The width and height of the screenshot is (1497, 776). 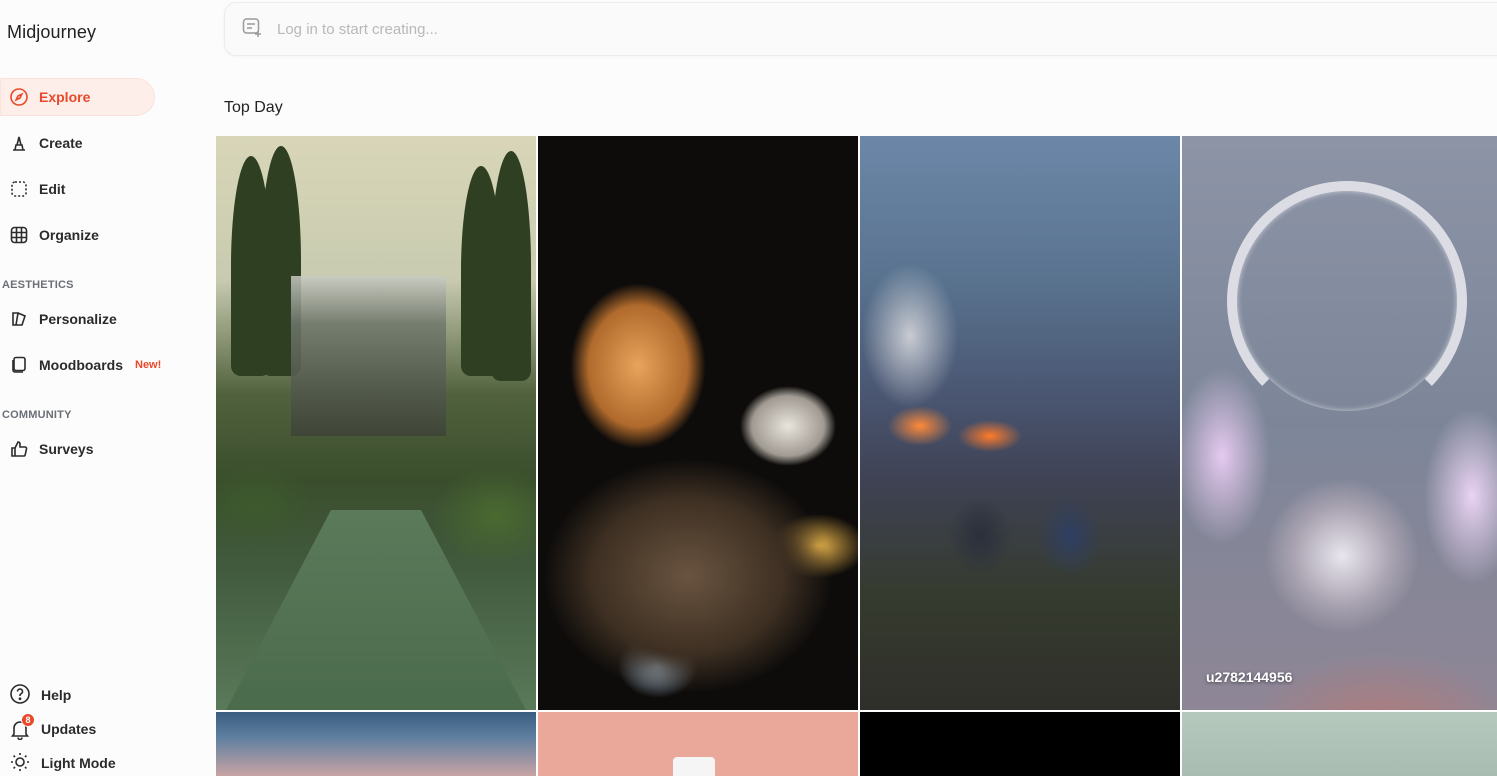 I want to click on nav-organize-label: Organize, so click(x=69, y=235).